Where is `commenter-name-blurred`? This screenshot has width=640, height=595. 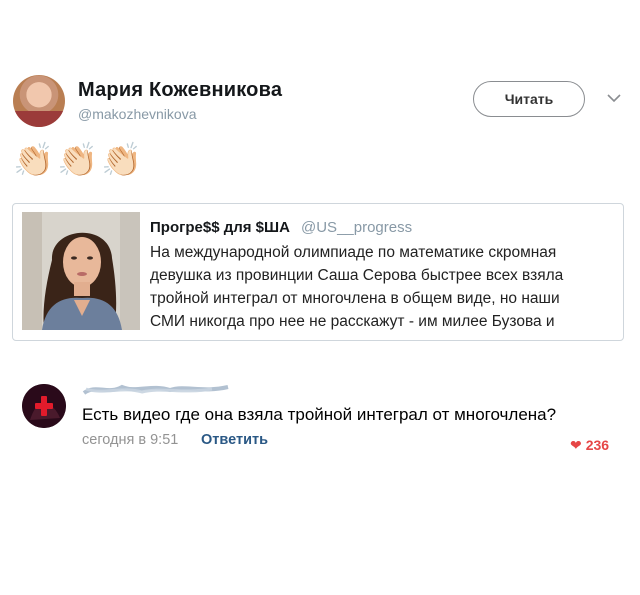 commenter-name-blurred is located at coordinates (157, 389).